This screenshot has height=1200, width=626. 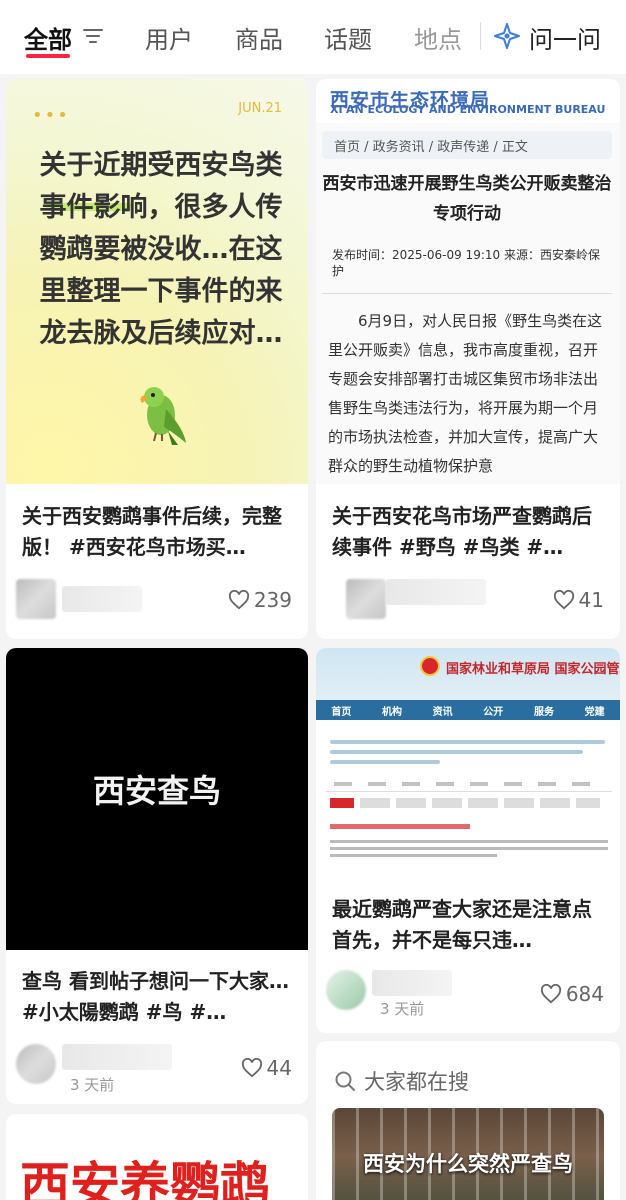 What do you see at coordinates (594, 712) in the screenshot?
I see `site-nav-item: 党建` at bounding box center [594, 712].